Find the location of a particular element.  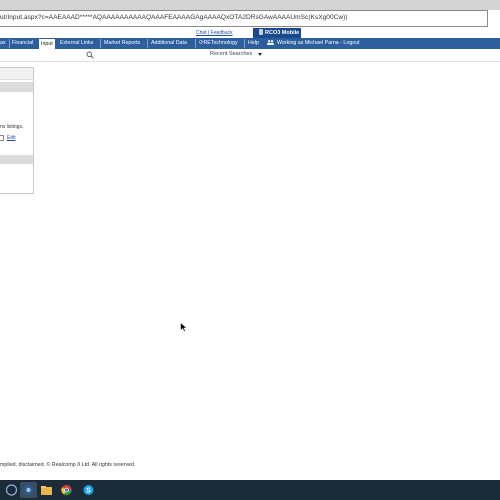

start-button-icon is located at coordinates (11, 490).